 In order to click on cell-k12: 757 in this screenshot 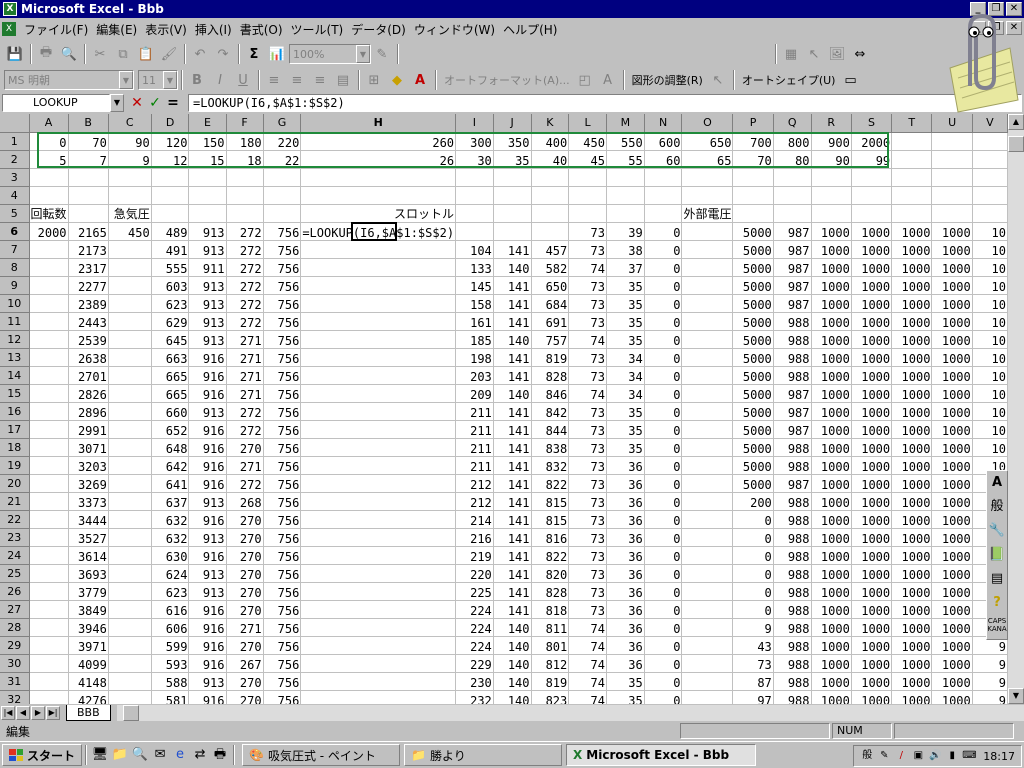, I will do `click(550, 339)`.